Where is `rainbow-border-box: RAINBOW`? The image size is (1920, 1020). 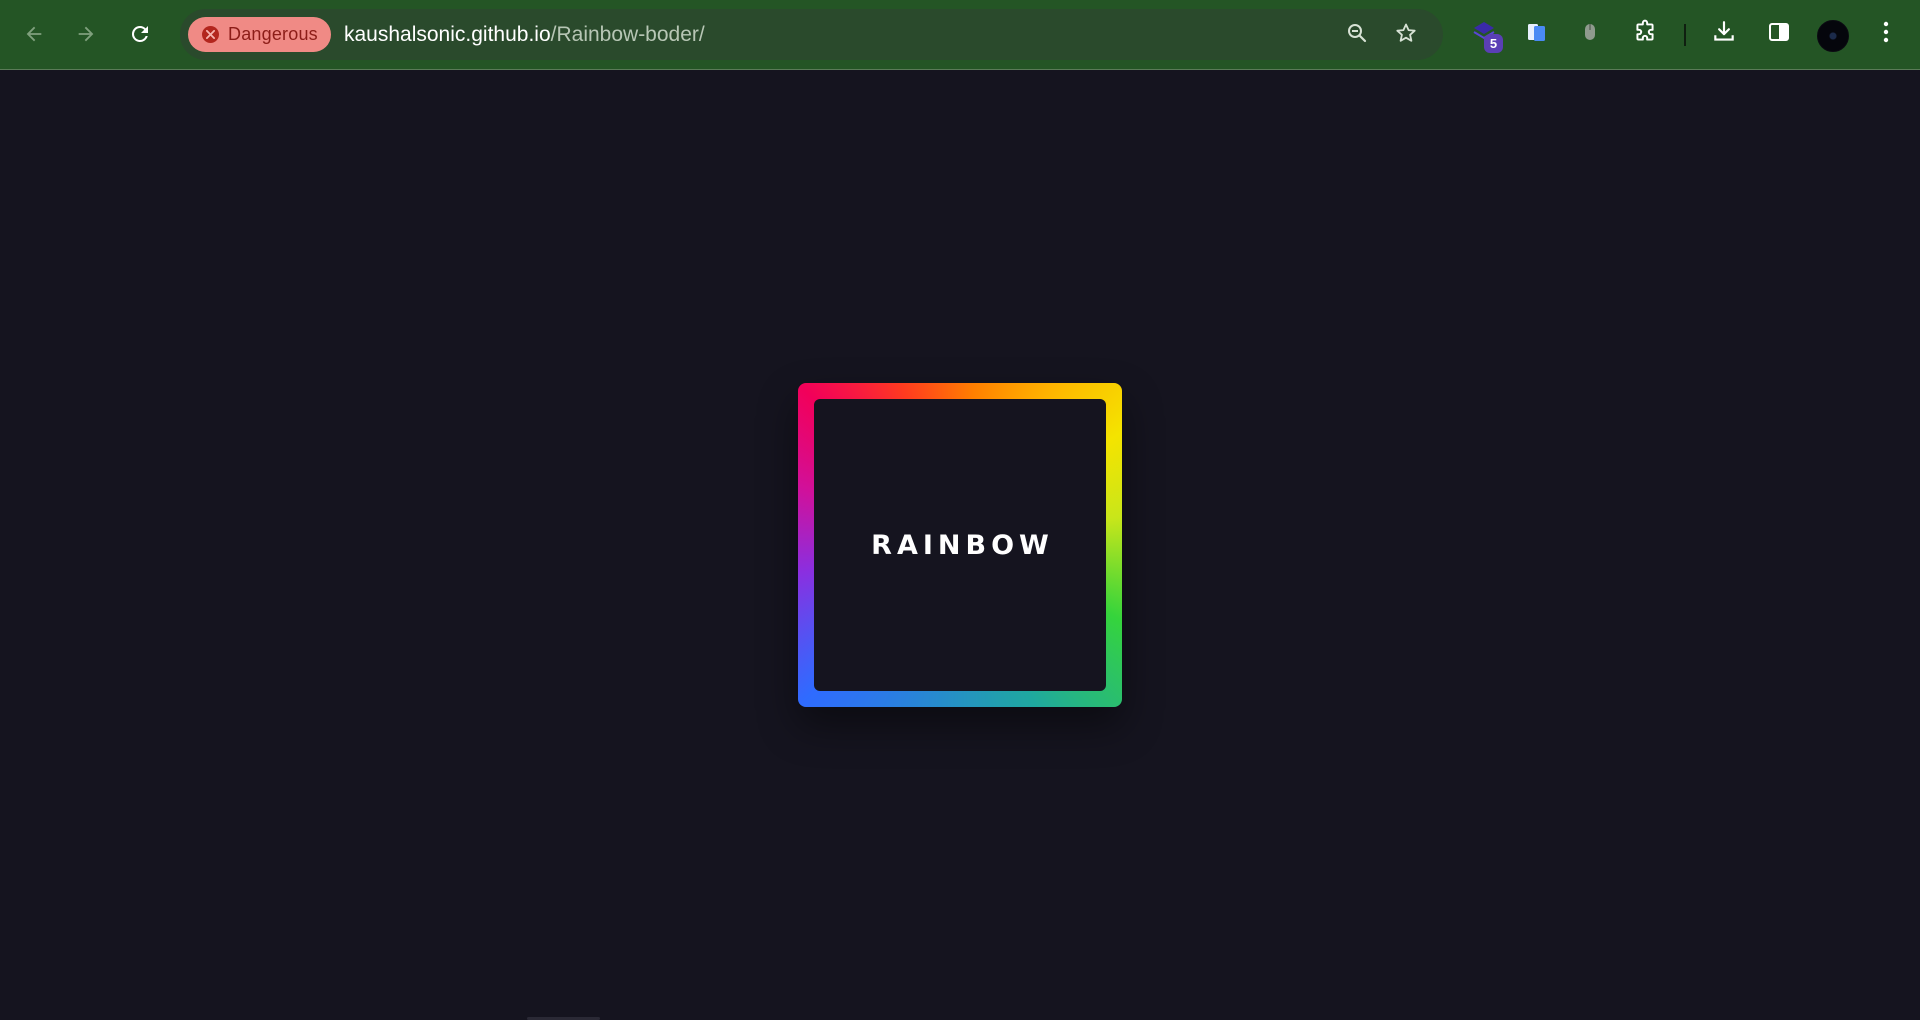 rainbow-border-box: RAINBOW is located at coordinates (960, 545).